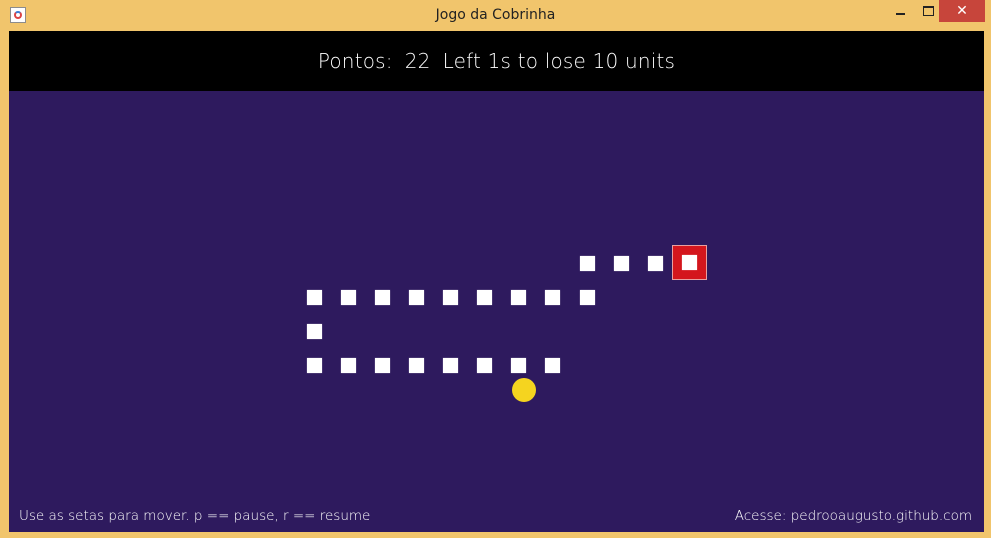 The width and height of the screenshot is (991, 538). What do you see at coordinates (355, 61) in the screenshot?
I see `points-label: Pontos:` at bounding box center [355, 61].